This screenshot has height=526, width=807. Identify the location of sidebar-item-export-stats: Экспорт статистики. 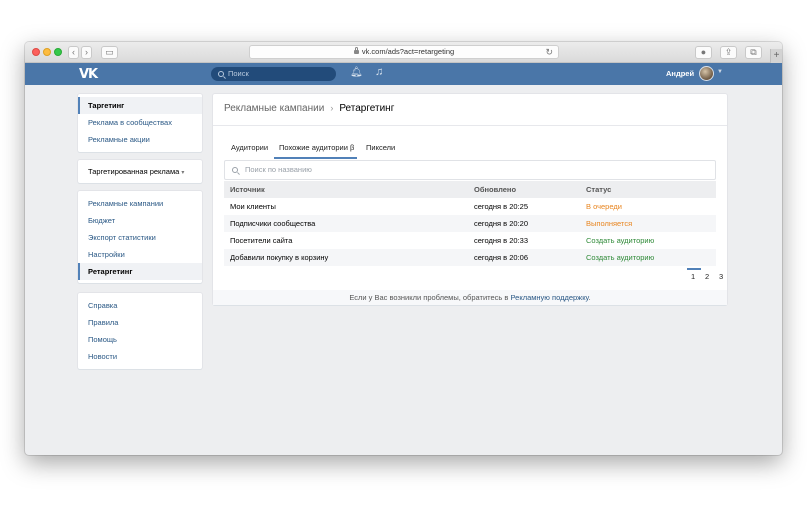
(140, 237).